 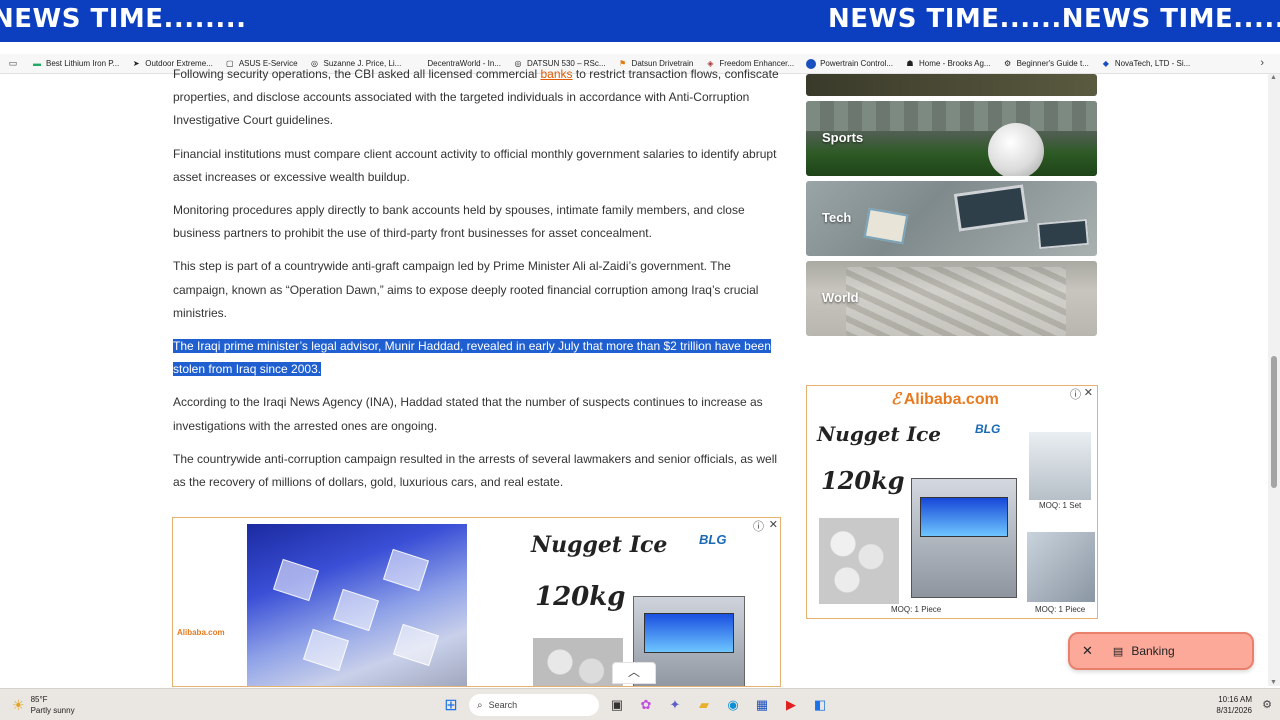 What do you see at coordinates (675, 705) in the screenshot?
I see `teams-icon: ✦` at bounding box center [675, 705].